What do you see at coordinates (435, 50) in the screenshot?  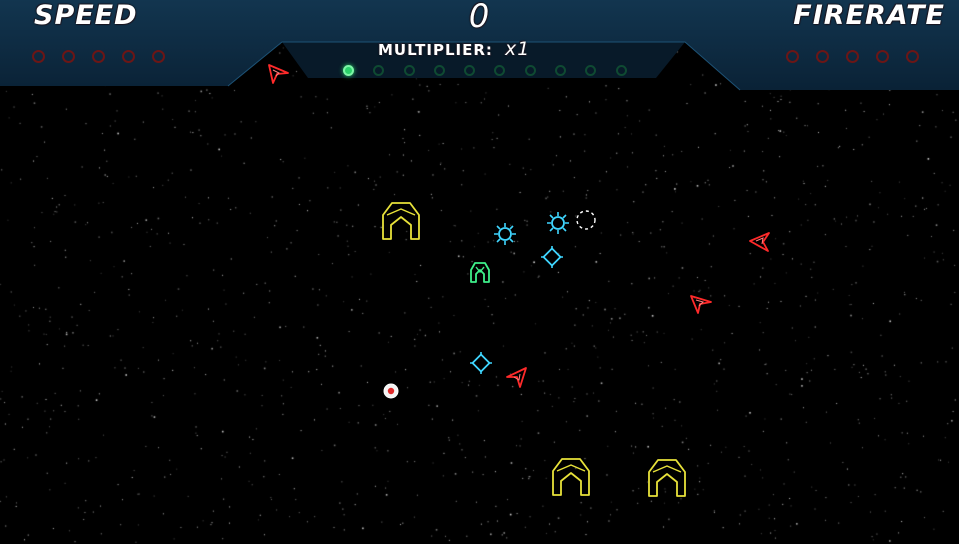 I see `multiplier-label: MULTIPLIER:` at bounding box center [435, 50].